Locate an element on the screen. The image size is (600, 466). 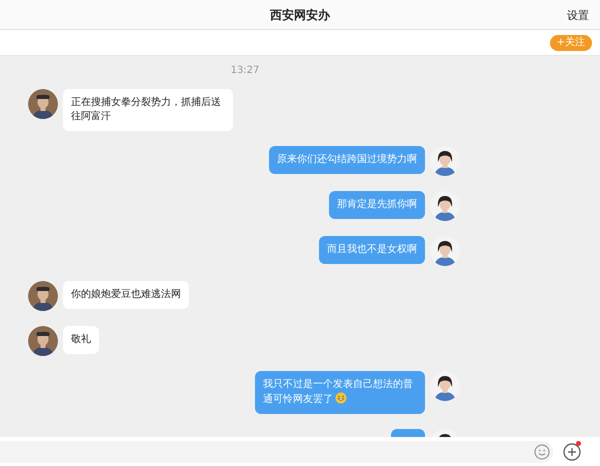
timestamp: 13:27 is located at coordinates (245, 71).